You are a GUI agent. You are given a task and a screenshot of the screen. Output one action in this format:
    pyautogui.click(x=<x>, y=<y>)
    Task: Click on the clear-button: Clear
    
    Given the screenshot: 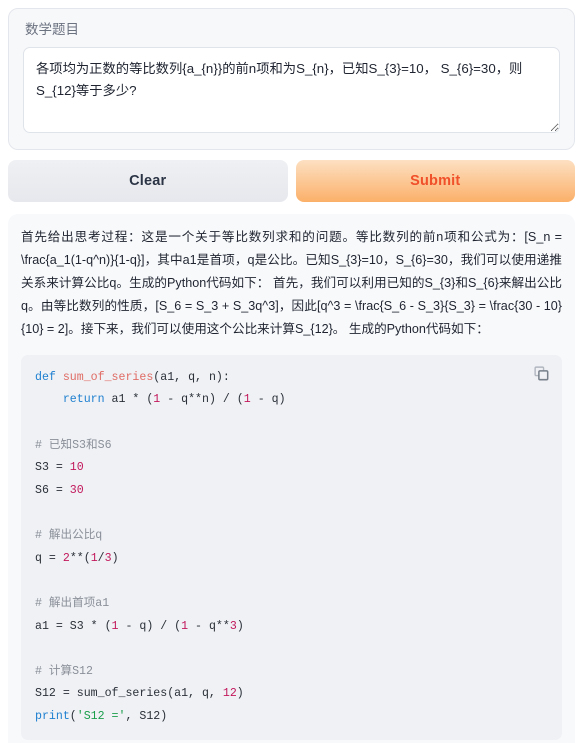 What is the action you would take?
    pyautogui.click(x=148, y=181)
    